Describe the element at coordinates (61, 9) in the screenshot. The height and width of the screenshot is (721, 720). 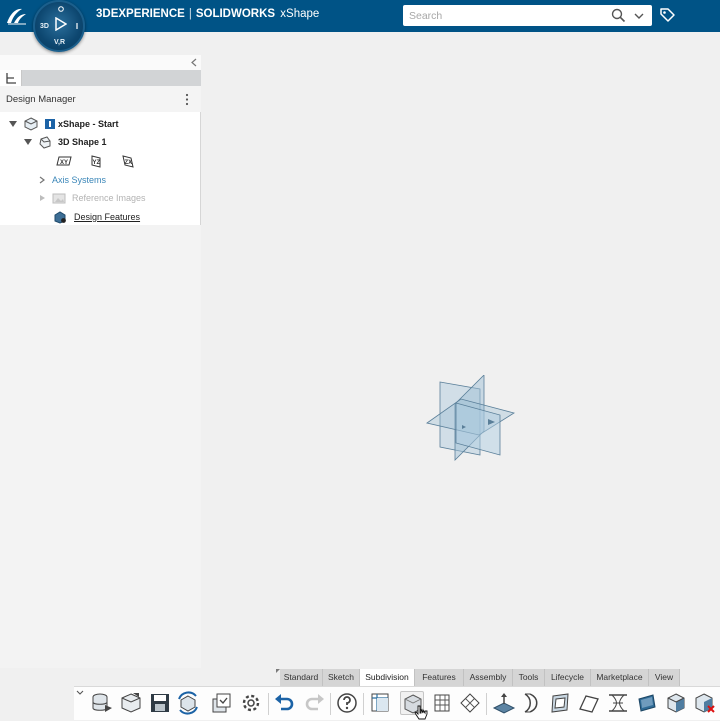
I see `compass-top-icon` at that location.